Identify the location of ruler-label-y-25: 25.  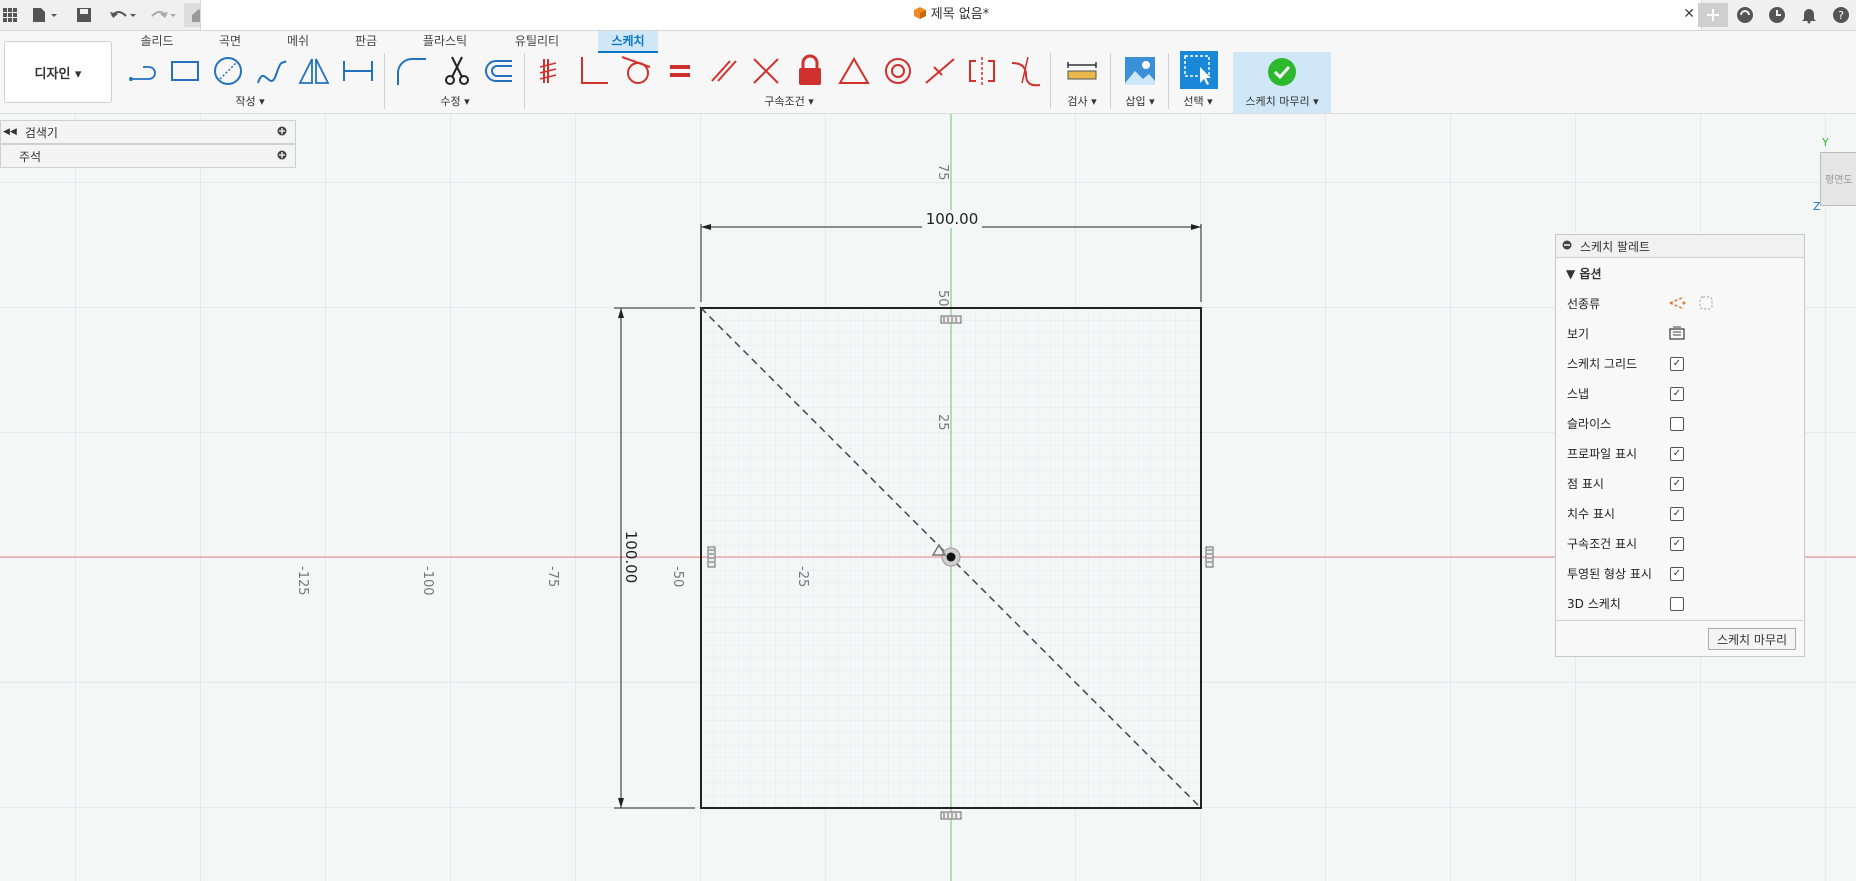
(942, 422).